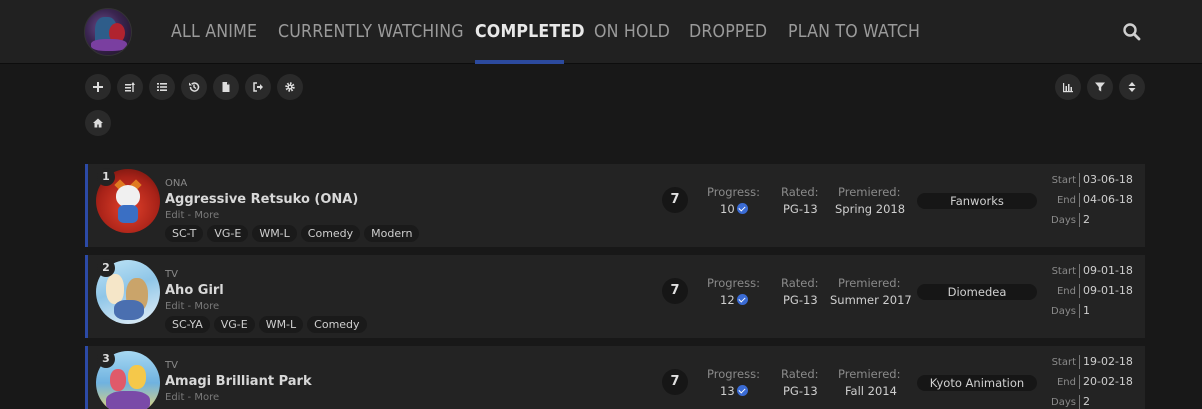  What do you see at coordinates (870, 209) in the screenshot?
I see `premiered-value: Spring 2018` at bounding box center [870, 209].